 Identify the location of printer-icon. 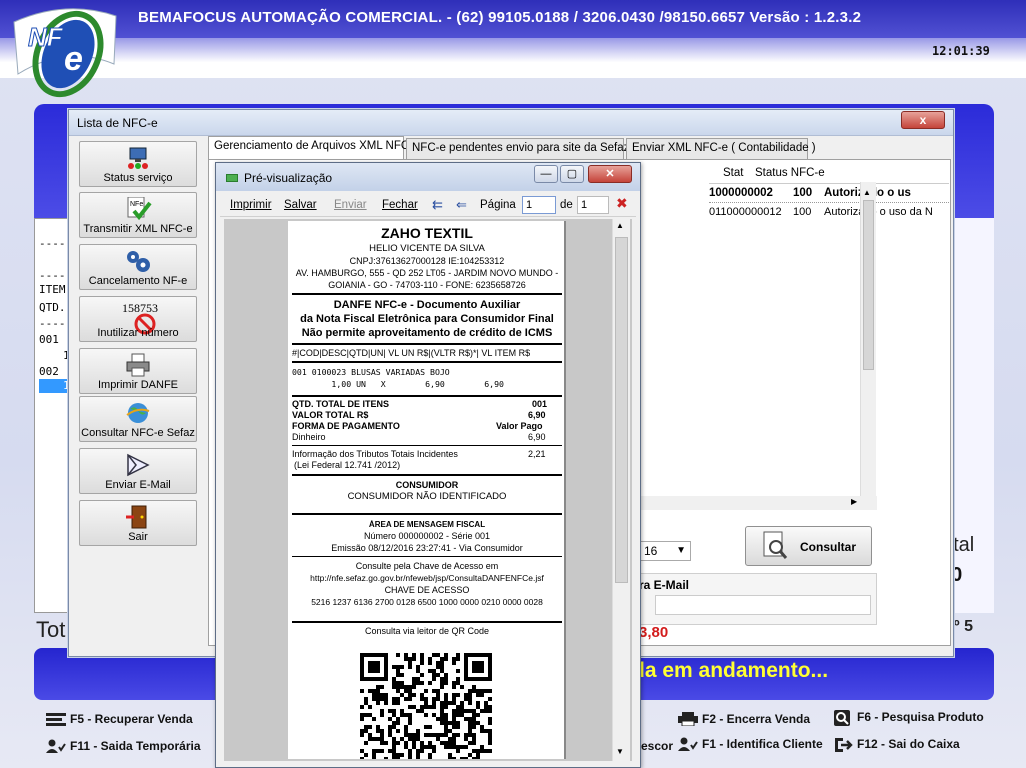
(688, 719).